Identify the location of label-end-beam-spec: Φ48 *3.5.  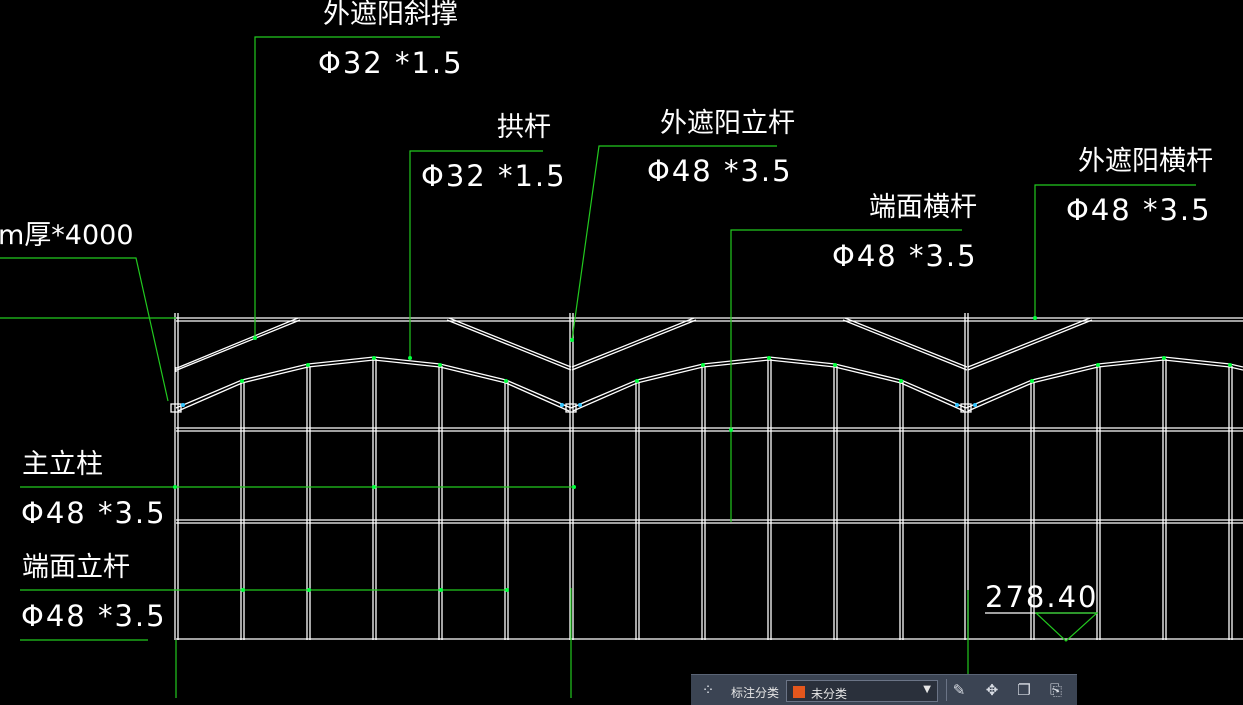
(905, 256).